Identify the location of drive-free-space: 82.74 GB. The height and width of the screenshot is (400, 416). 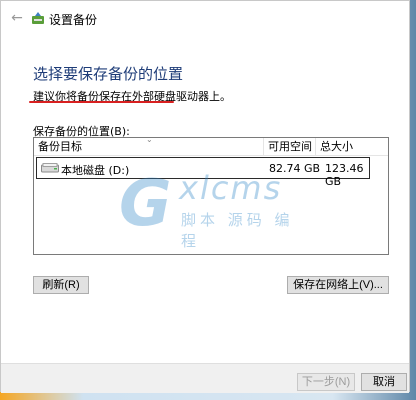
(295, 168).